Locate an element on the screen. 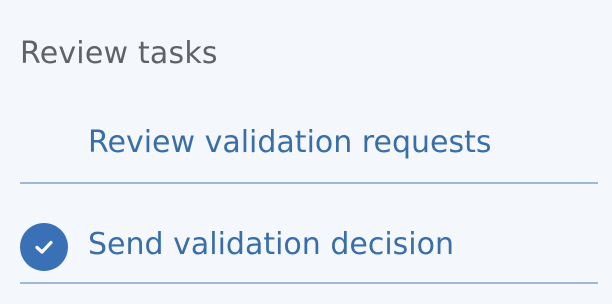 The height and width of the screenshot is (304, 612). task-status-placeholder is located at coordinates (44, 147).